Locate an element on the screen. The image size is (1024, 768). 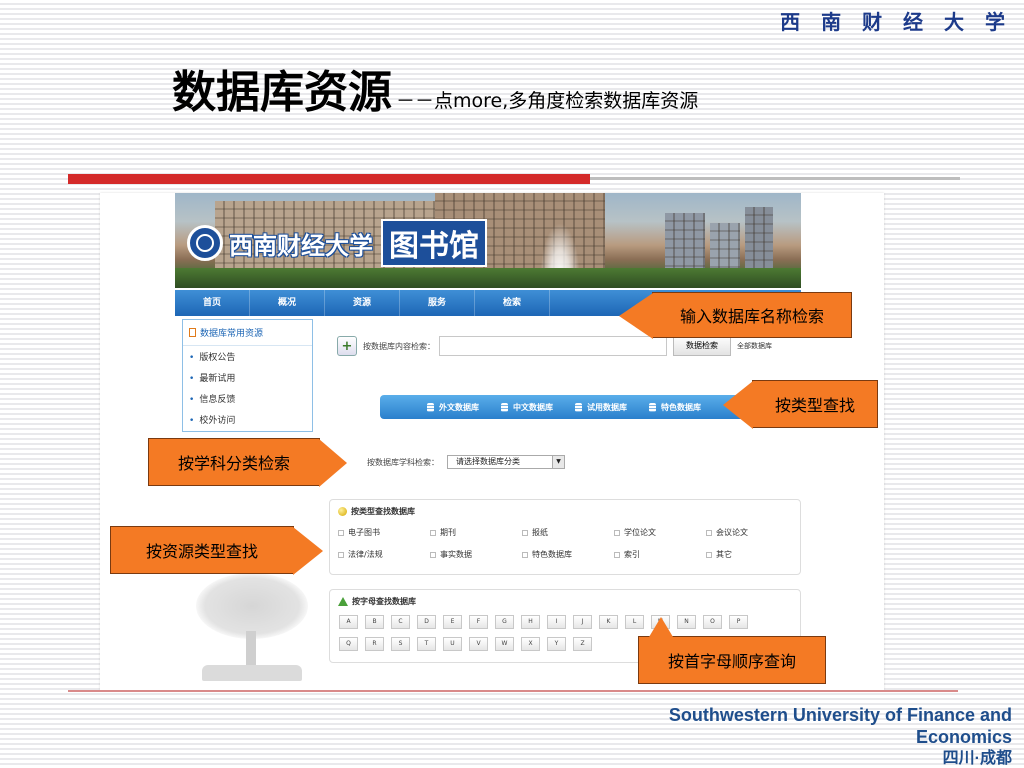
type-option-other: 其它 is located at coordinates (752, 554).